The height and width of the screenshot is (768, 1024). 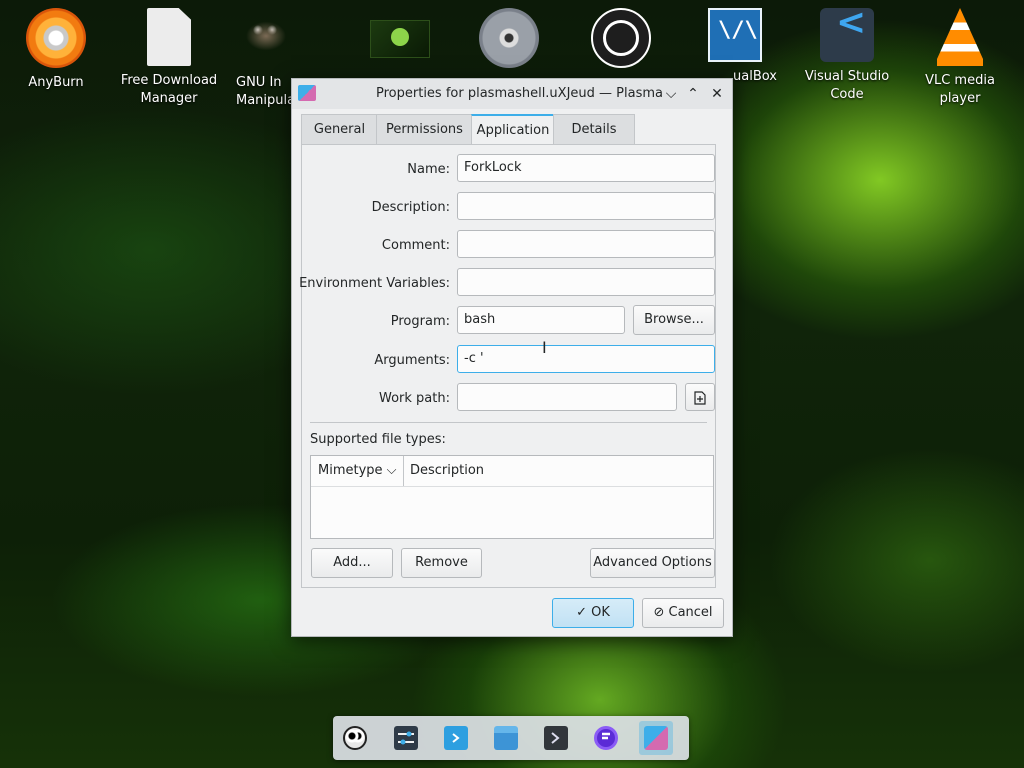 What do you see at coordinates (441, 563) in the screenshot?
I see `remove-button: Remove` at bounding box center [441, 563].